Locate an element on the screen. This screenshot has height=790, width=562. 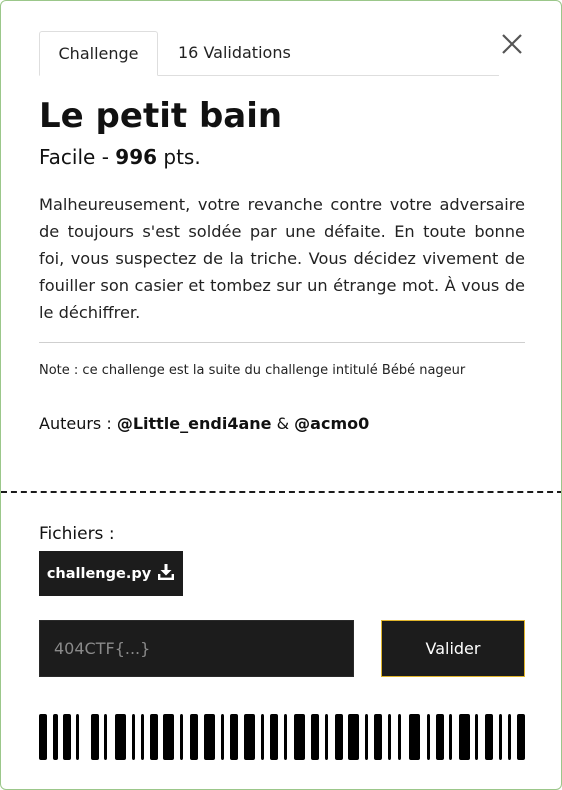
close-icon is located at coordinates (512, 44).